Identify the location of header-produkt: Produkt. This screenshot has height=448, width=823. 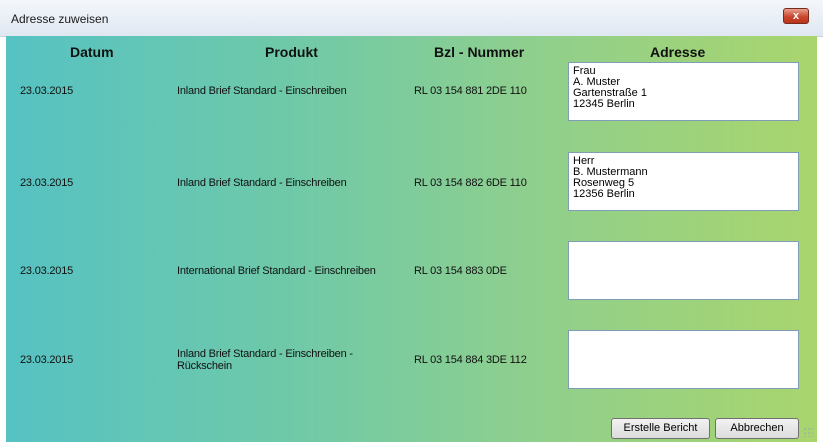
(291, 52).